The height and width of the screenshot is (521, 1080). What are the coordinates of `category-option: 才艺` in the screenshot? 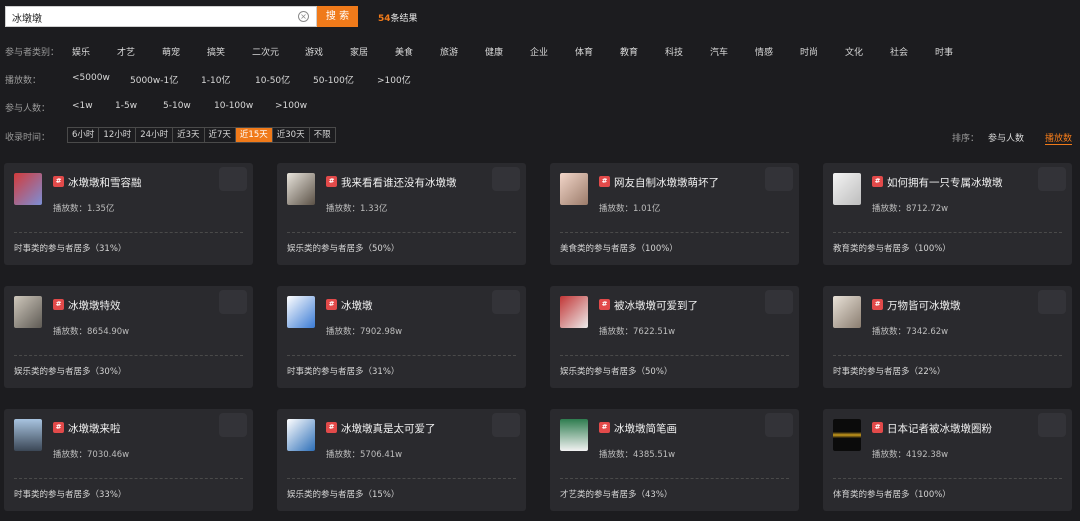 It's located at (126, 51).